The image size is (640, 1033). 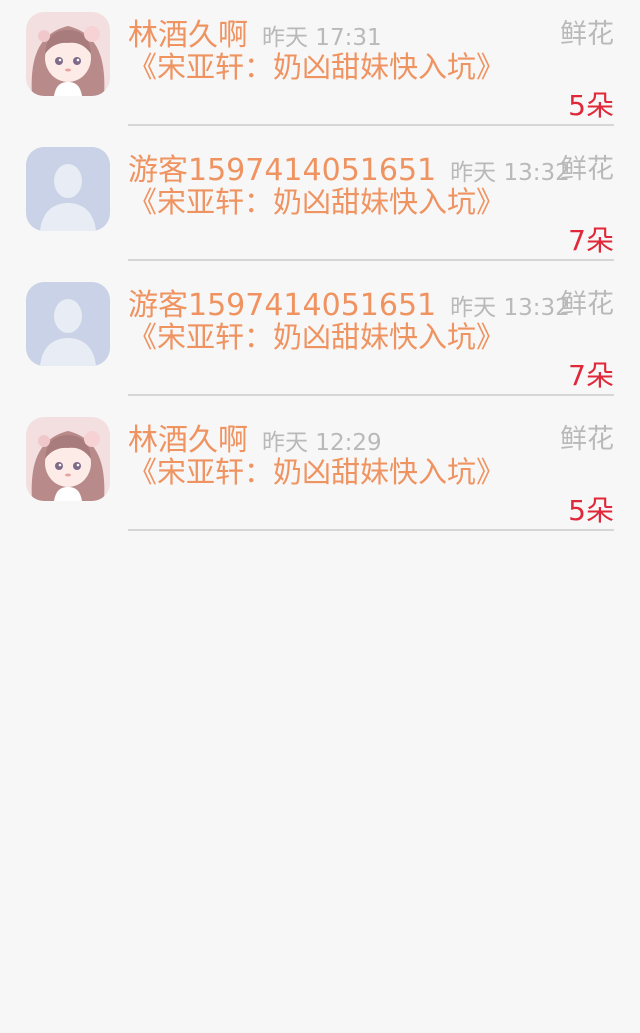 What do you see at coordinates (255, 437) in the screenshot?
I see `gift-record-header: 林酒久啊 昨天 12:29` at bounding box center [255, 437].